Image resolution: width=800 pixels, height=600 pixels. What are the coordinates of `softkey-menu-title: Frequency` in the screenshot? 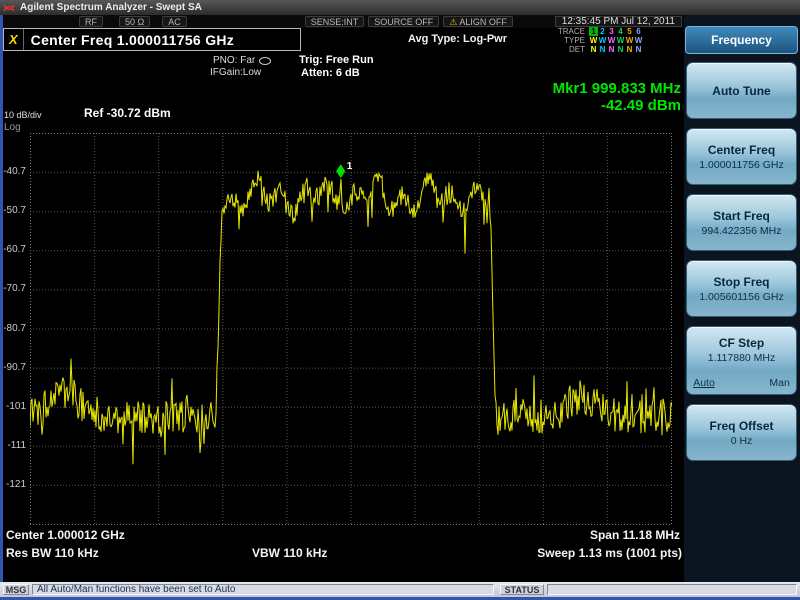 It's located at (741, 40).